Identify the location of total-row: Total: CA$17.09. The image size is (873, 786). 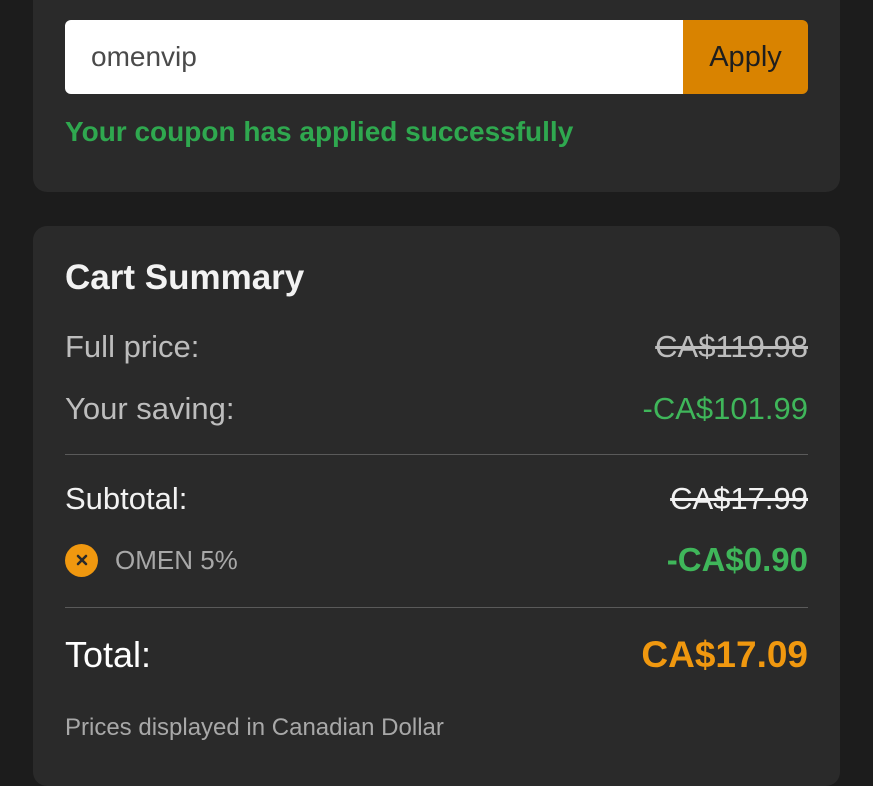
(436, 655).